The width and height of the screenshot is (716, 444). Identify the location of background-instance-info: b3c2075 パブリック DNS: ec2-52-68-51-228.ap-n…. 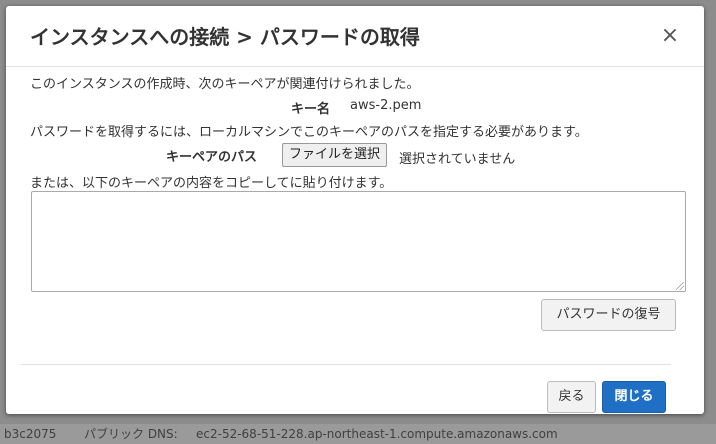
(358, 434).